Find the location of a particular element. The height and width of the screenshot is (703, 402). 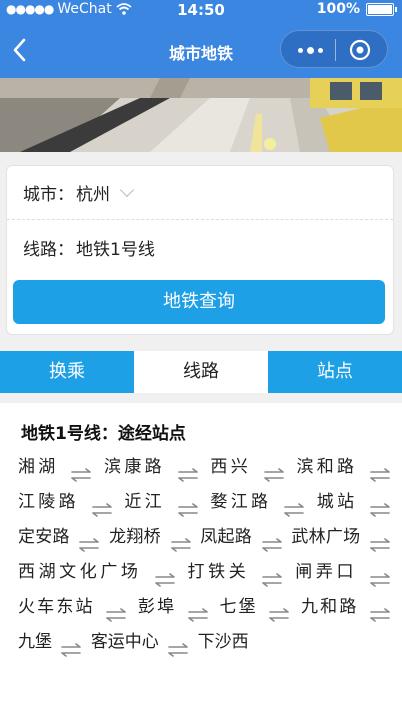

station-item: 城站 is located at coordinates (337, 502).